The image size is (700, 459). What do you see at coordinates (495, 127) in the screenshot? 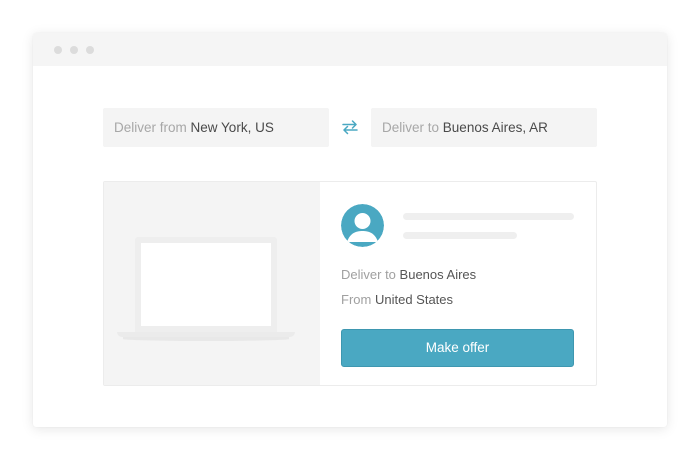
I see `deliver-to-value: Buenos Aires, AR` at bounding box center [495, 127].